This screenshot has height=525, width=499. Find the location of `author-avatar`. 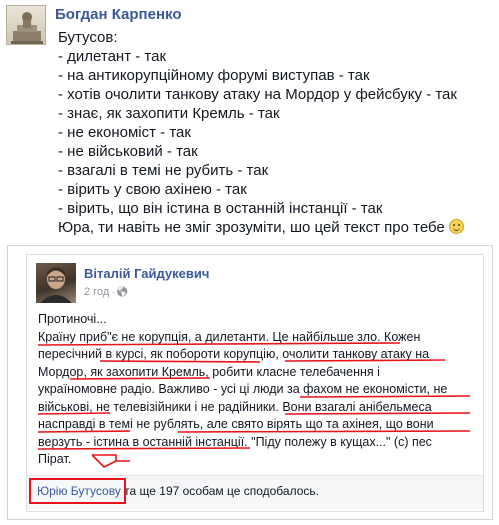

author-avatar is located at coordinates (26, 25).